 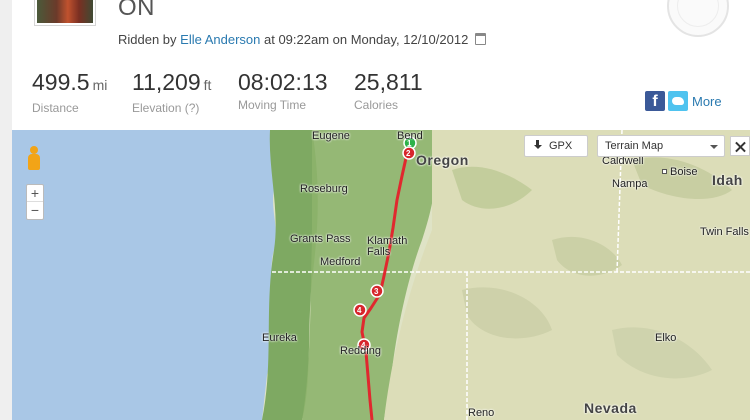 What do you see at coordinates (610, 408) in the screenshot?
I see `map-label-nevada: Nevada` at bounding box center [610, 408].